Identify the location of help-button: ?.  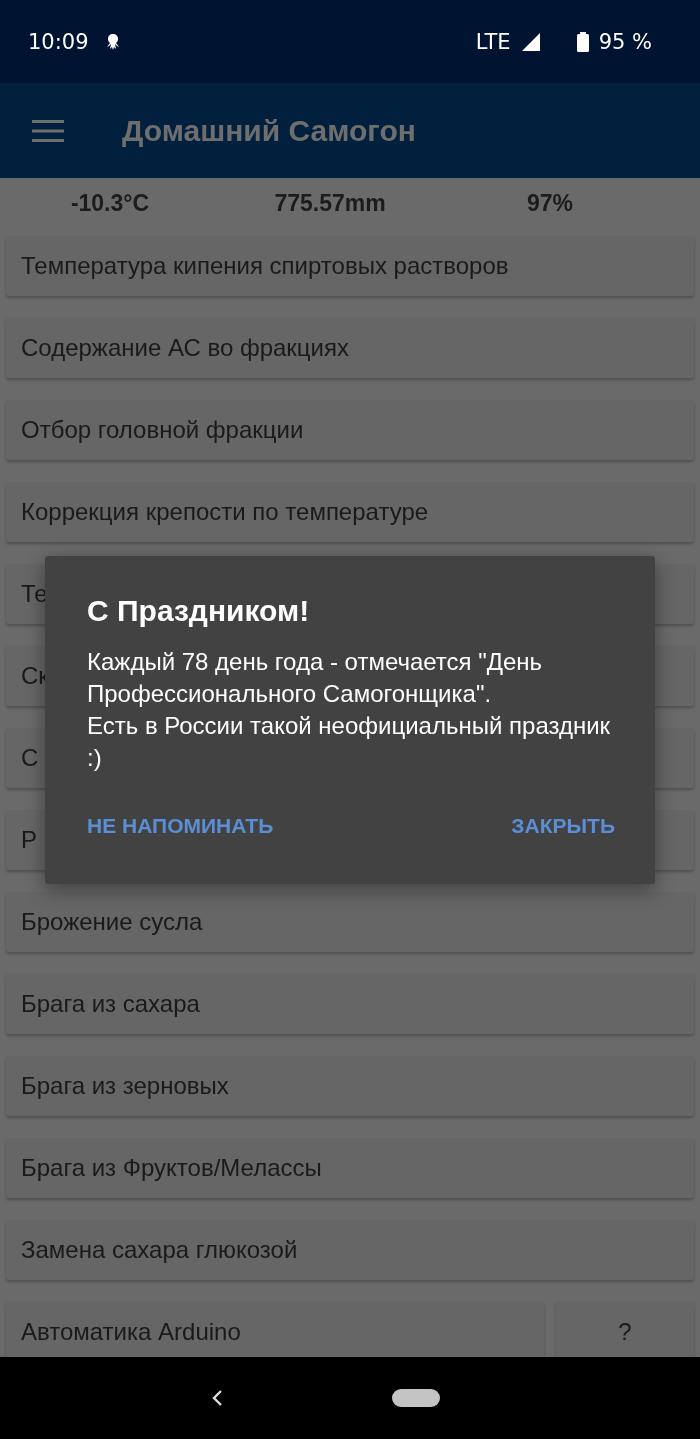
(625, 1329).